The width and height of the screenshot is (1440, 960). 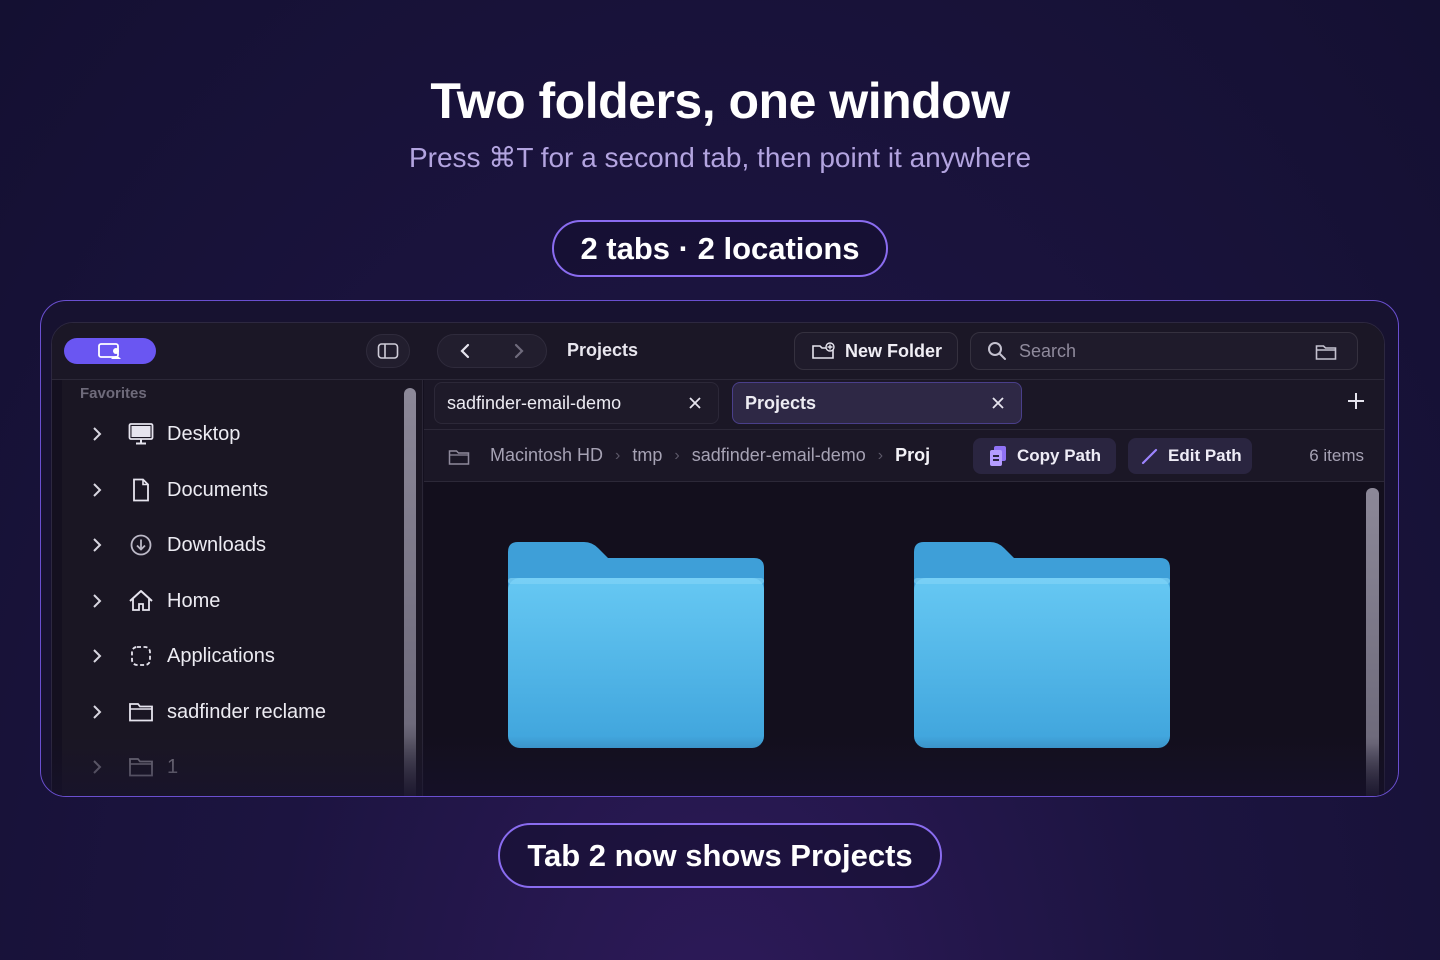 I want to click on add-tab-icon, so click(x=1356, y=401).